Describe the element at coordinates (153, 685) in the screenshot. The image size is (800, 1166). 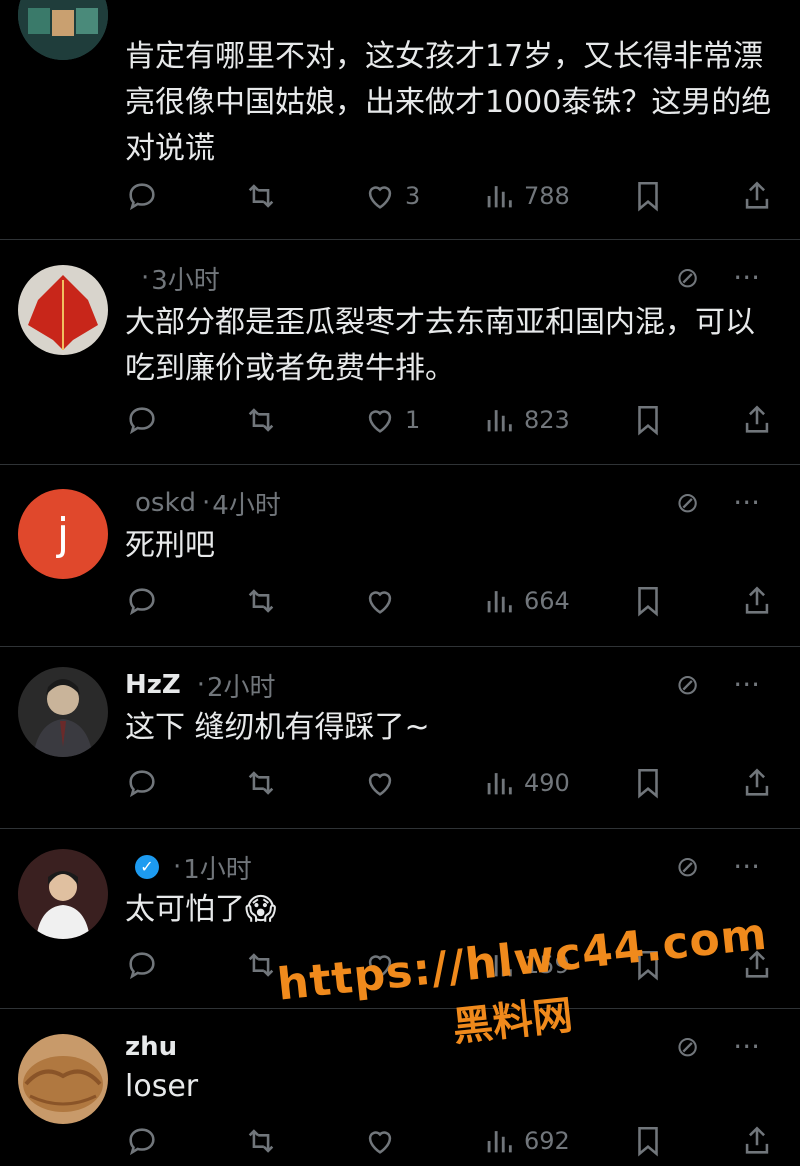
I see `username: HzZ` at that location.